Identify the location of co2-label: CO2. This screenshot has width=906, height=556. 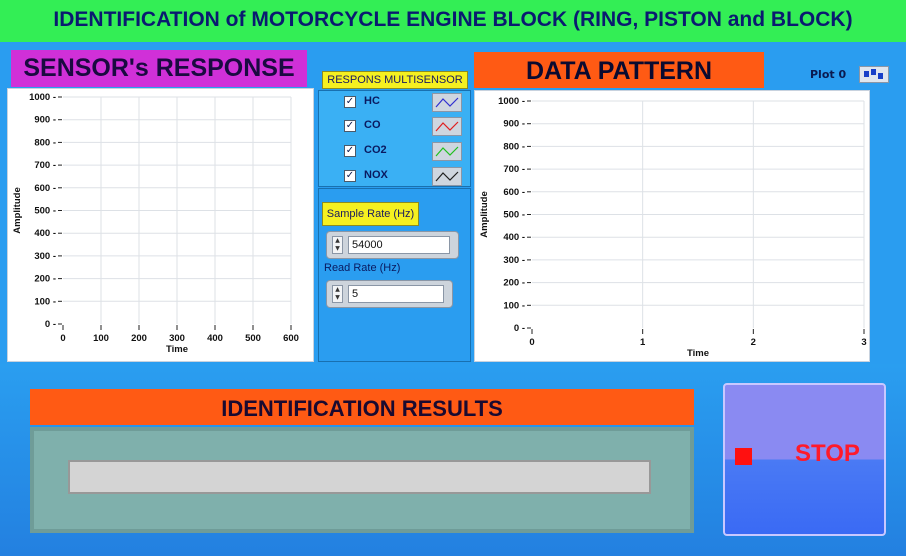
(375, 150).